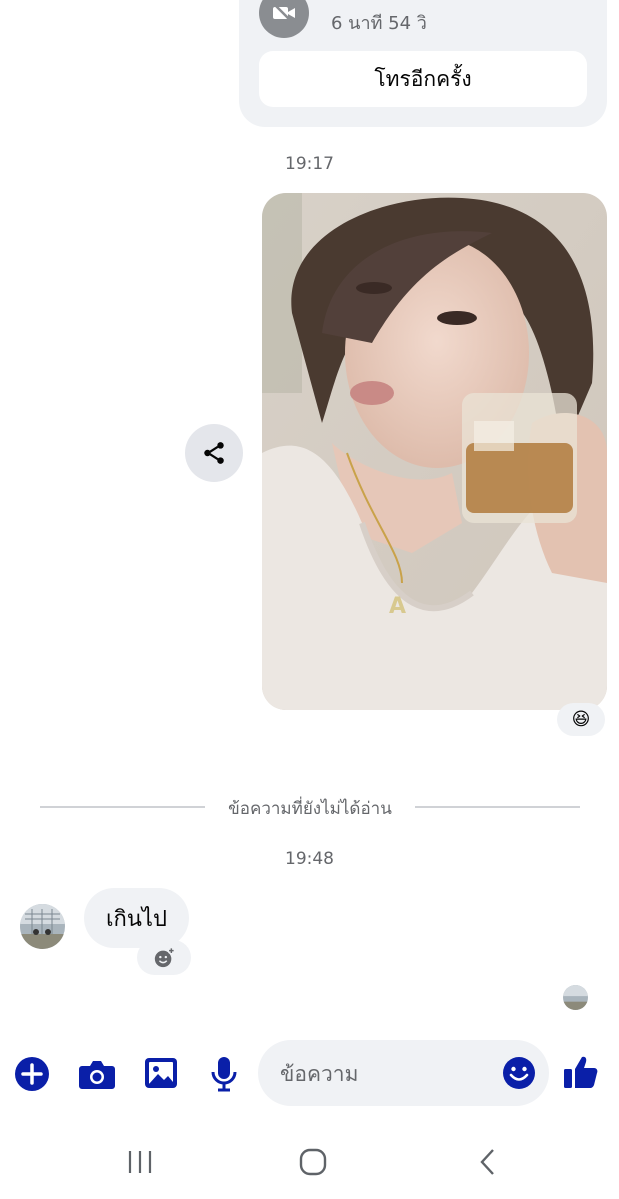  I want to click on share-button, so click(214, 453).